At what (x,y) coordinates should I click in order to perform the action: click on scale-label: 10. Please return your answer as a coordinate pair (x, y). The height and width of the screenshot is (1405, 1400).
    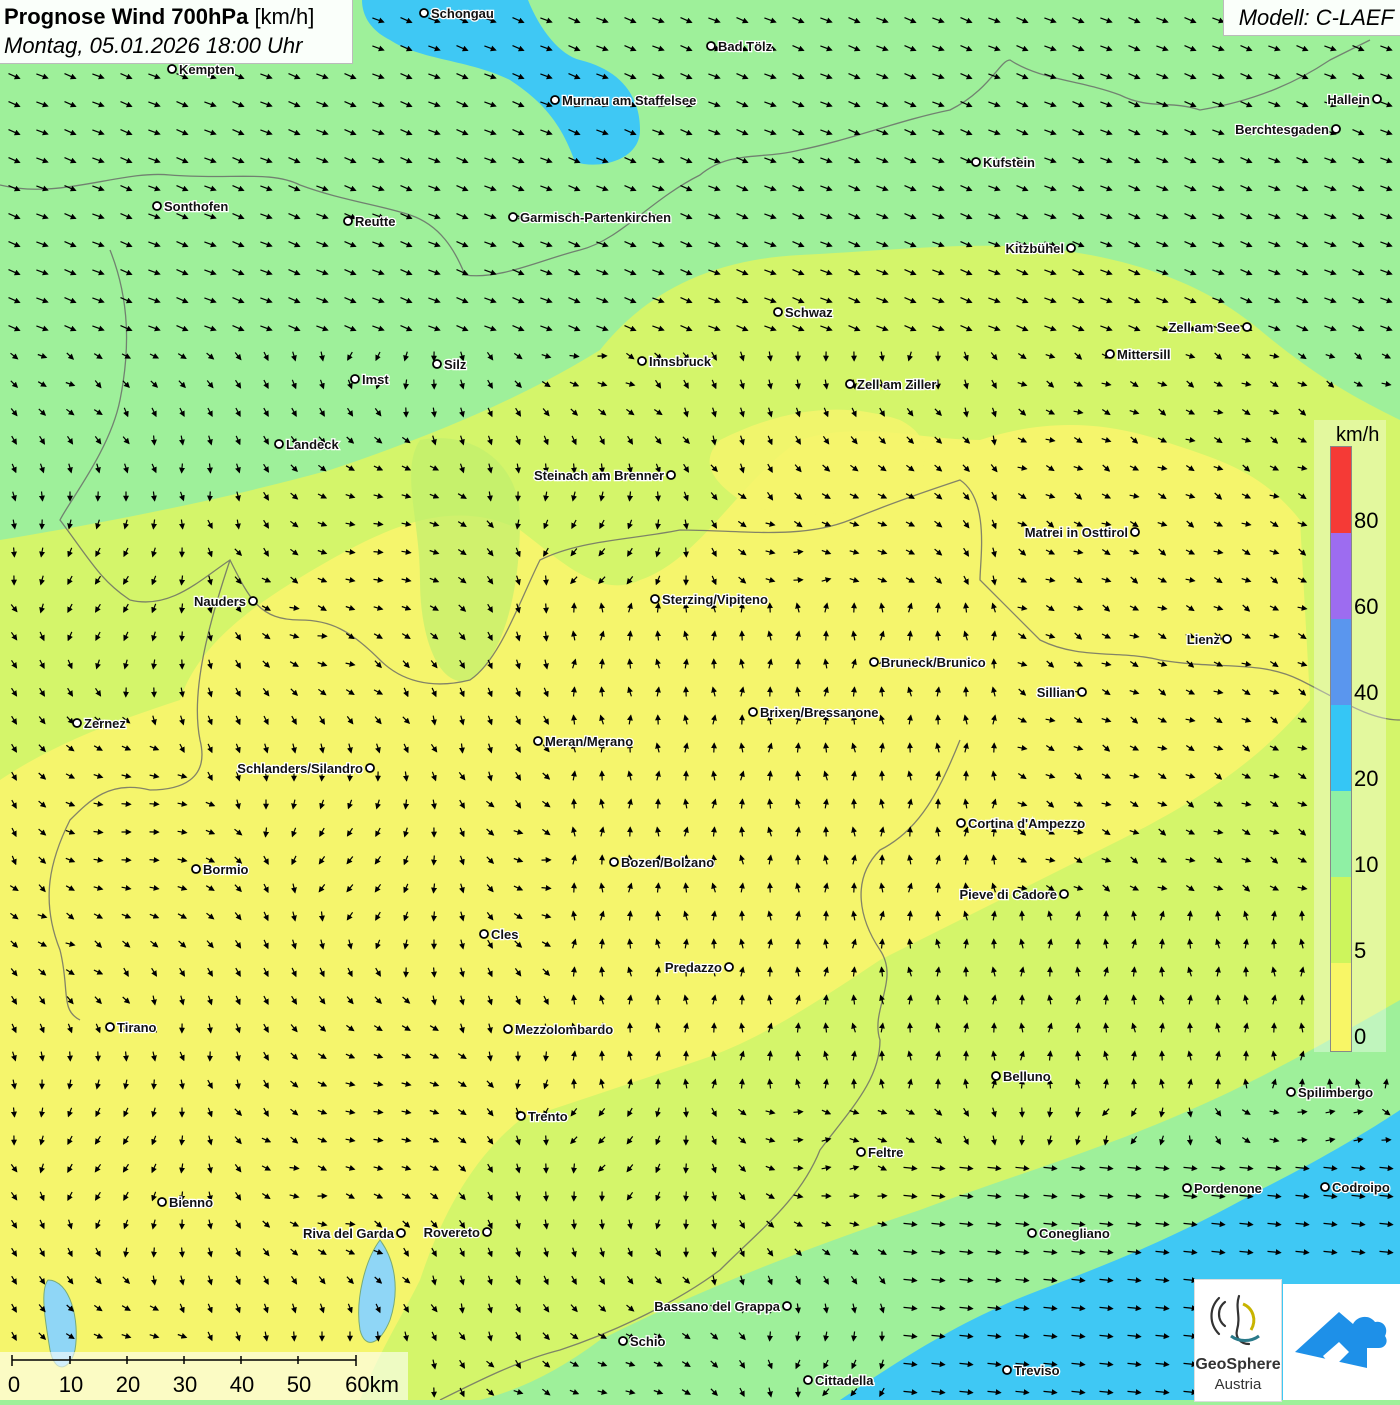
    Looking at the image, I should click on (71, 1385).